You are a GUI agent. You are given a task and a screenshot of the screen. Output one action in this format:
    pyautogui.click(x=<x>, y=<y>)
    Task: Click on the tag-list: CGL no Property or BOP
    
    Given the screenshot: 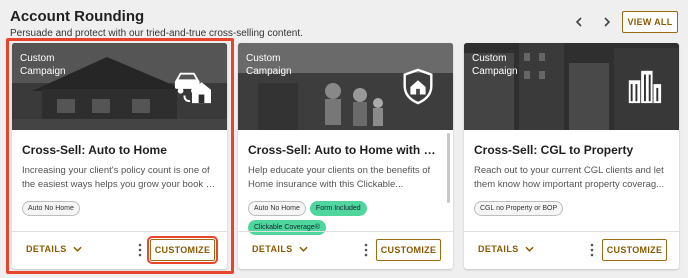 What is the action you would take?
    pyautogui.click(x=571, y=208)
    